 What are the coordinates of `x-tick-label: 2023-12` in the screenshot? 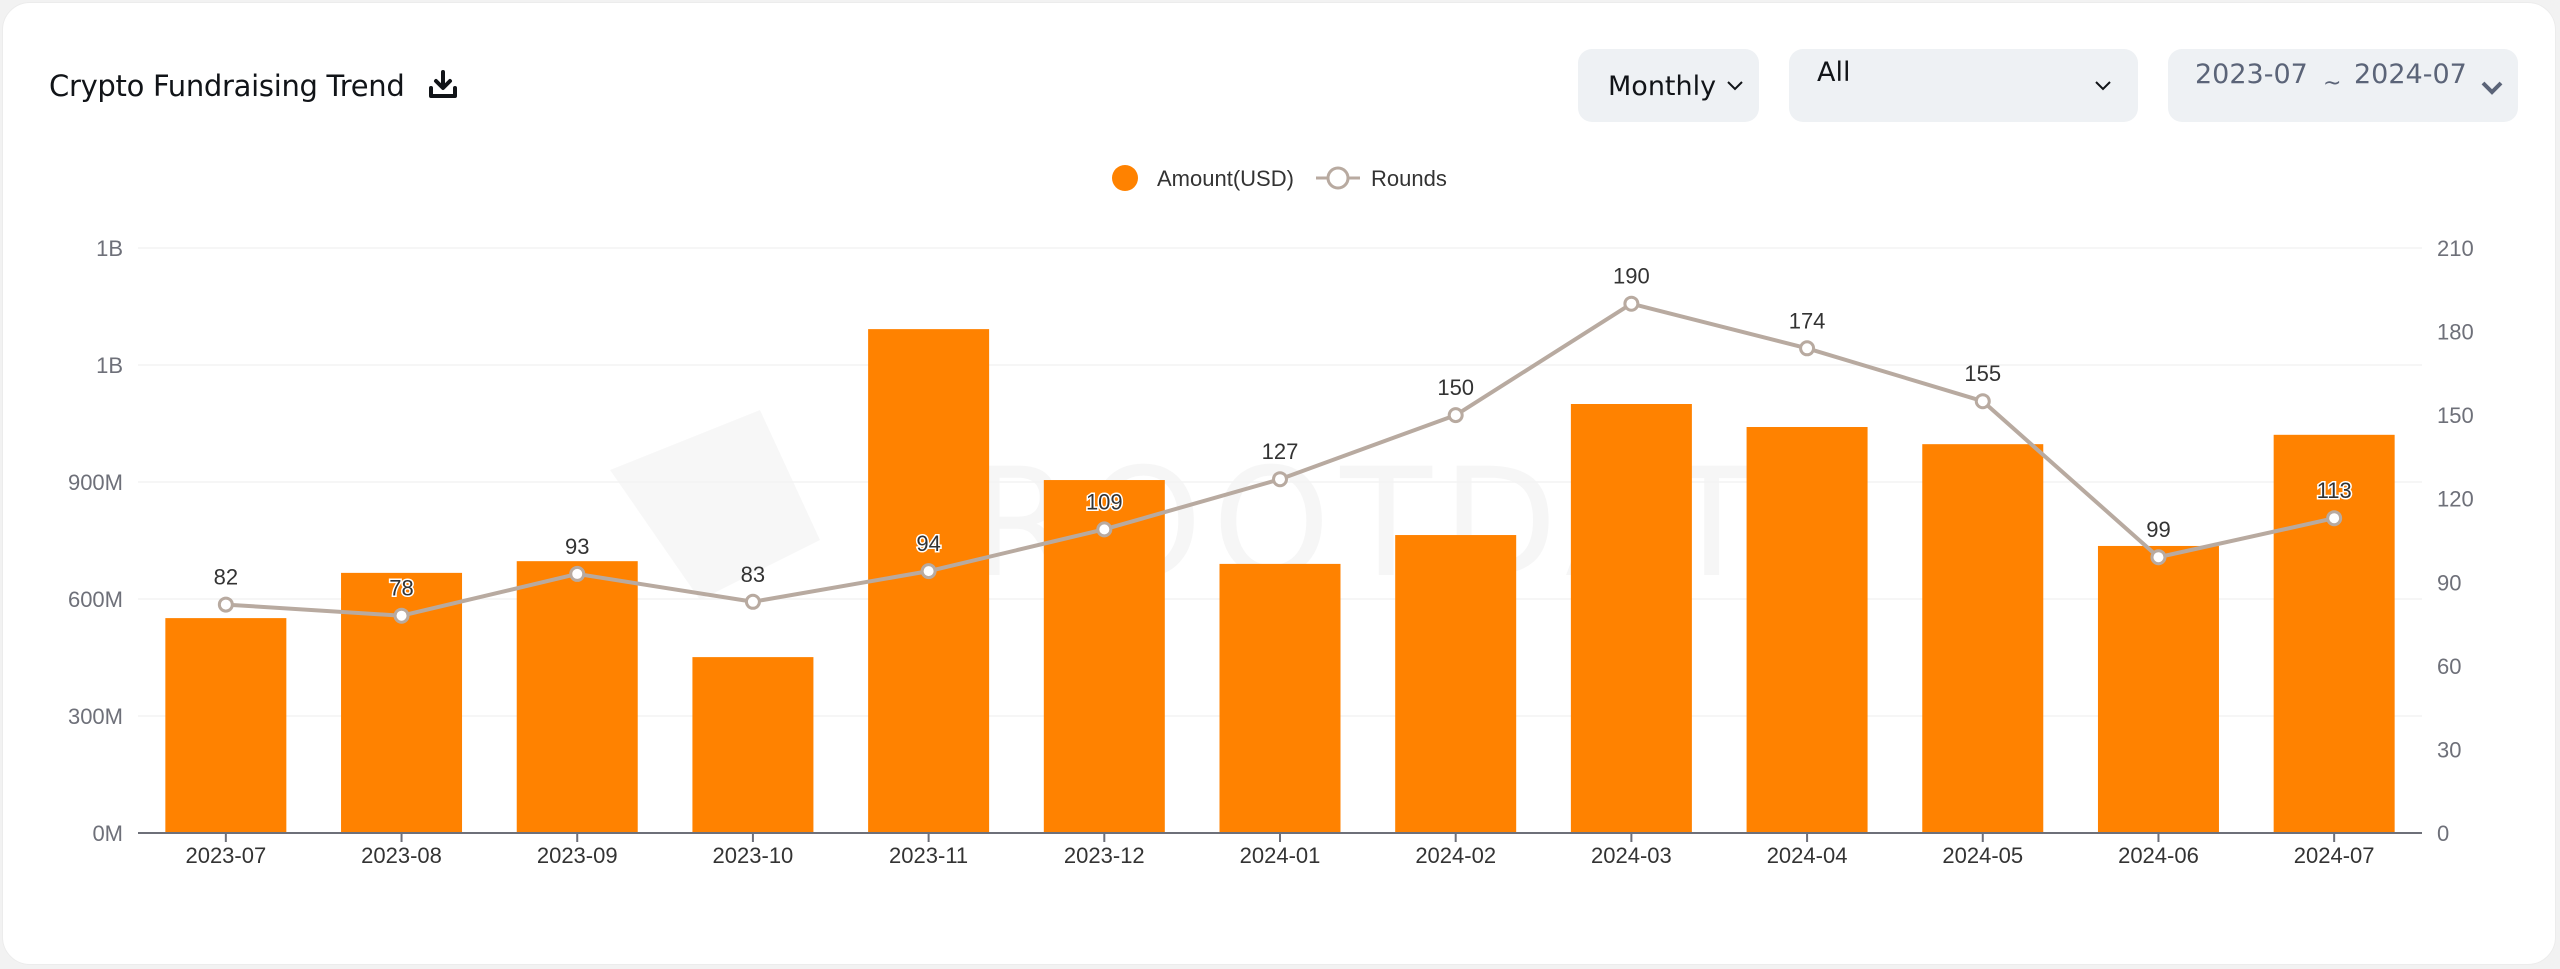 It's located at (1104, 855).